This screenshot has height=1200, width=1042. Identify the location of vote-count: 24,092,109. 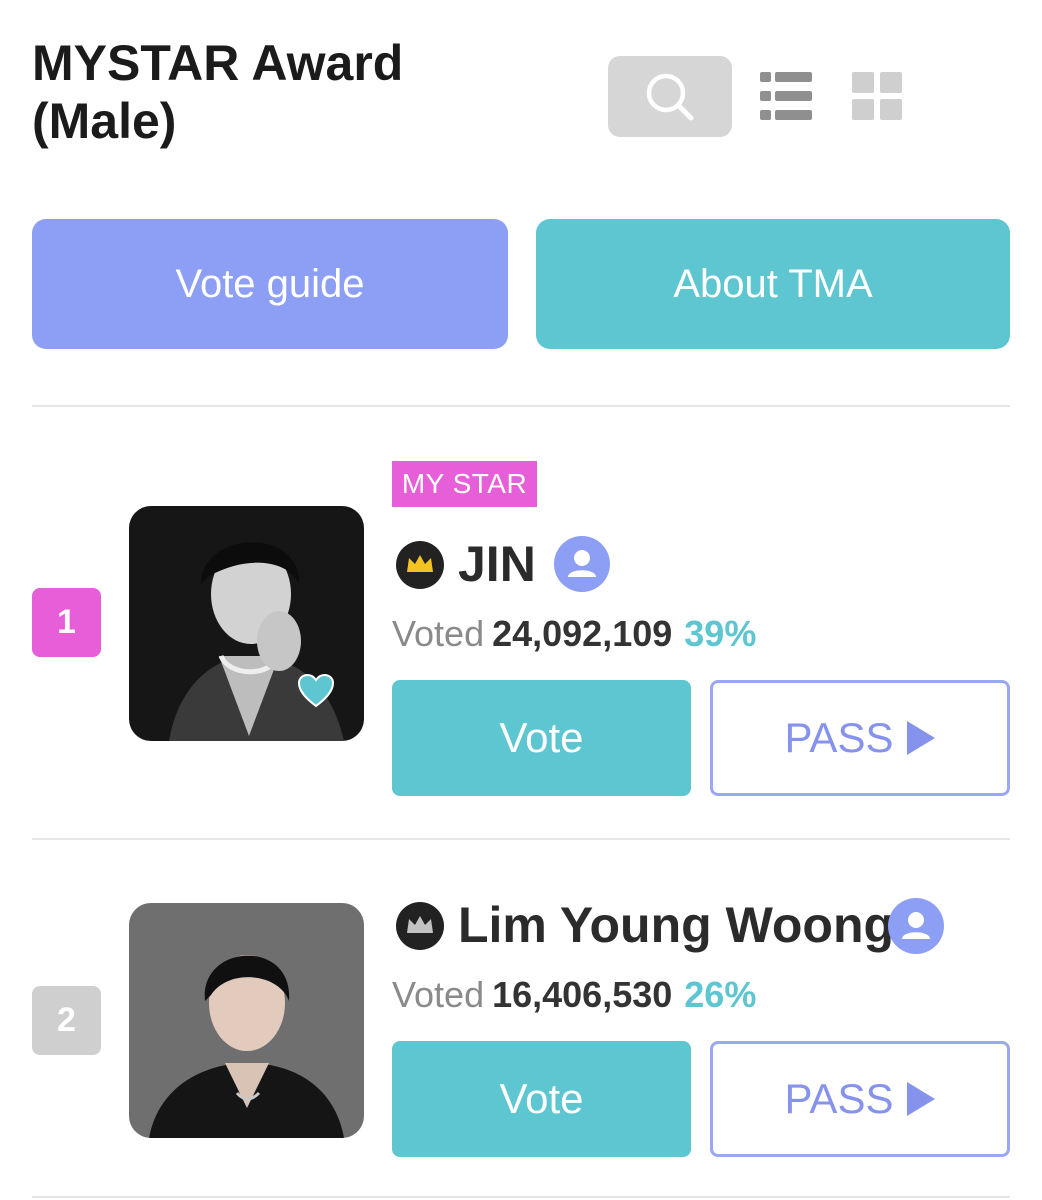
(582, 633).